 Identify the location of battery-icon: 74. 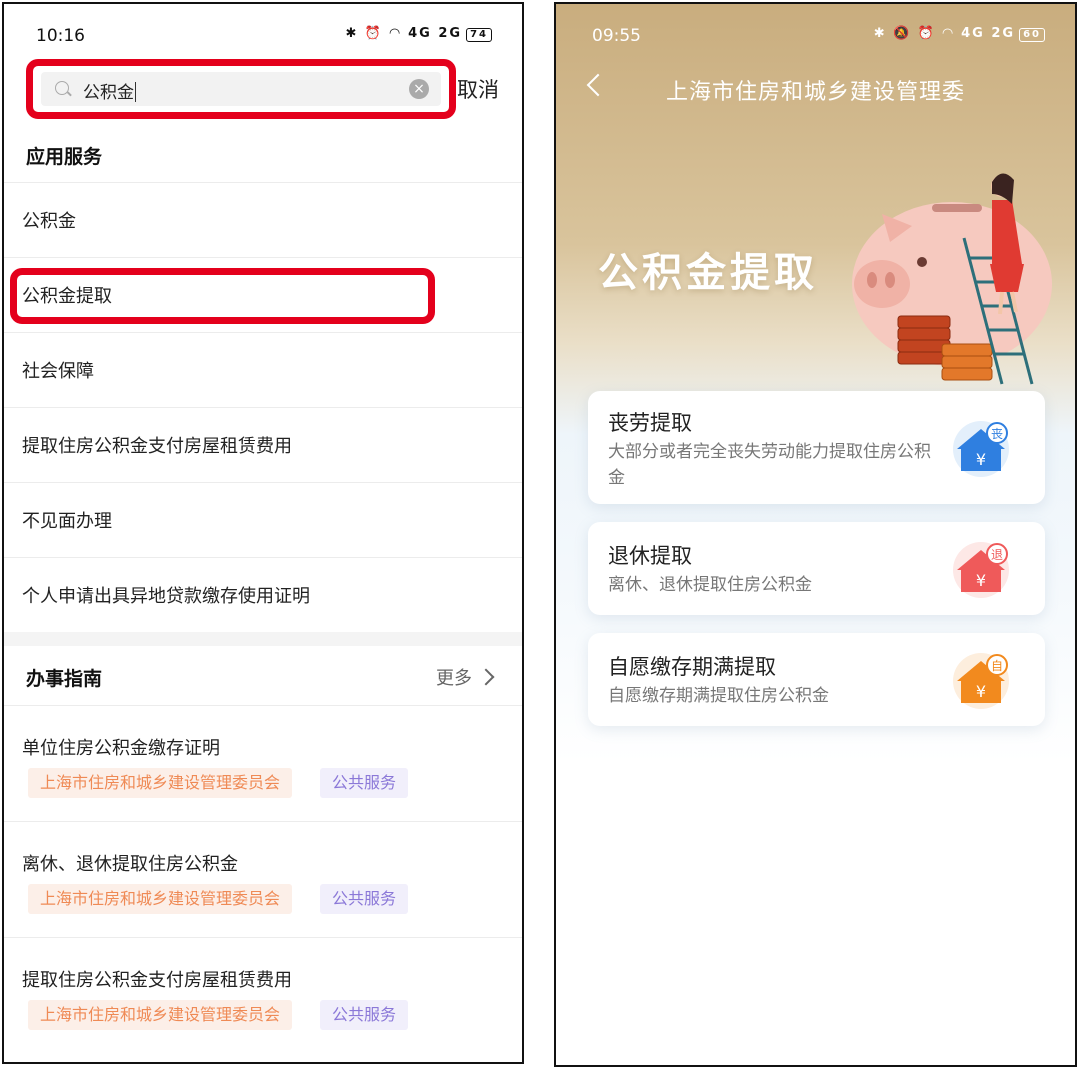
(479, 35).